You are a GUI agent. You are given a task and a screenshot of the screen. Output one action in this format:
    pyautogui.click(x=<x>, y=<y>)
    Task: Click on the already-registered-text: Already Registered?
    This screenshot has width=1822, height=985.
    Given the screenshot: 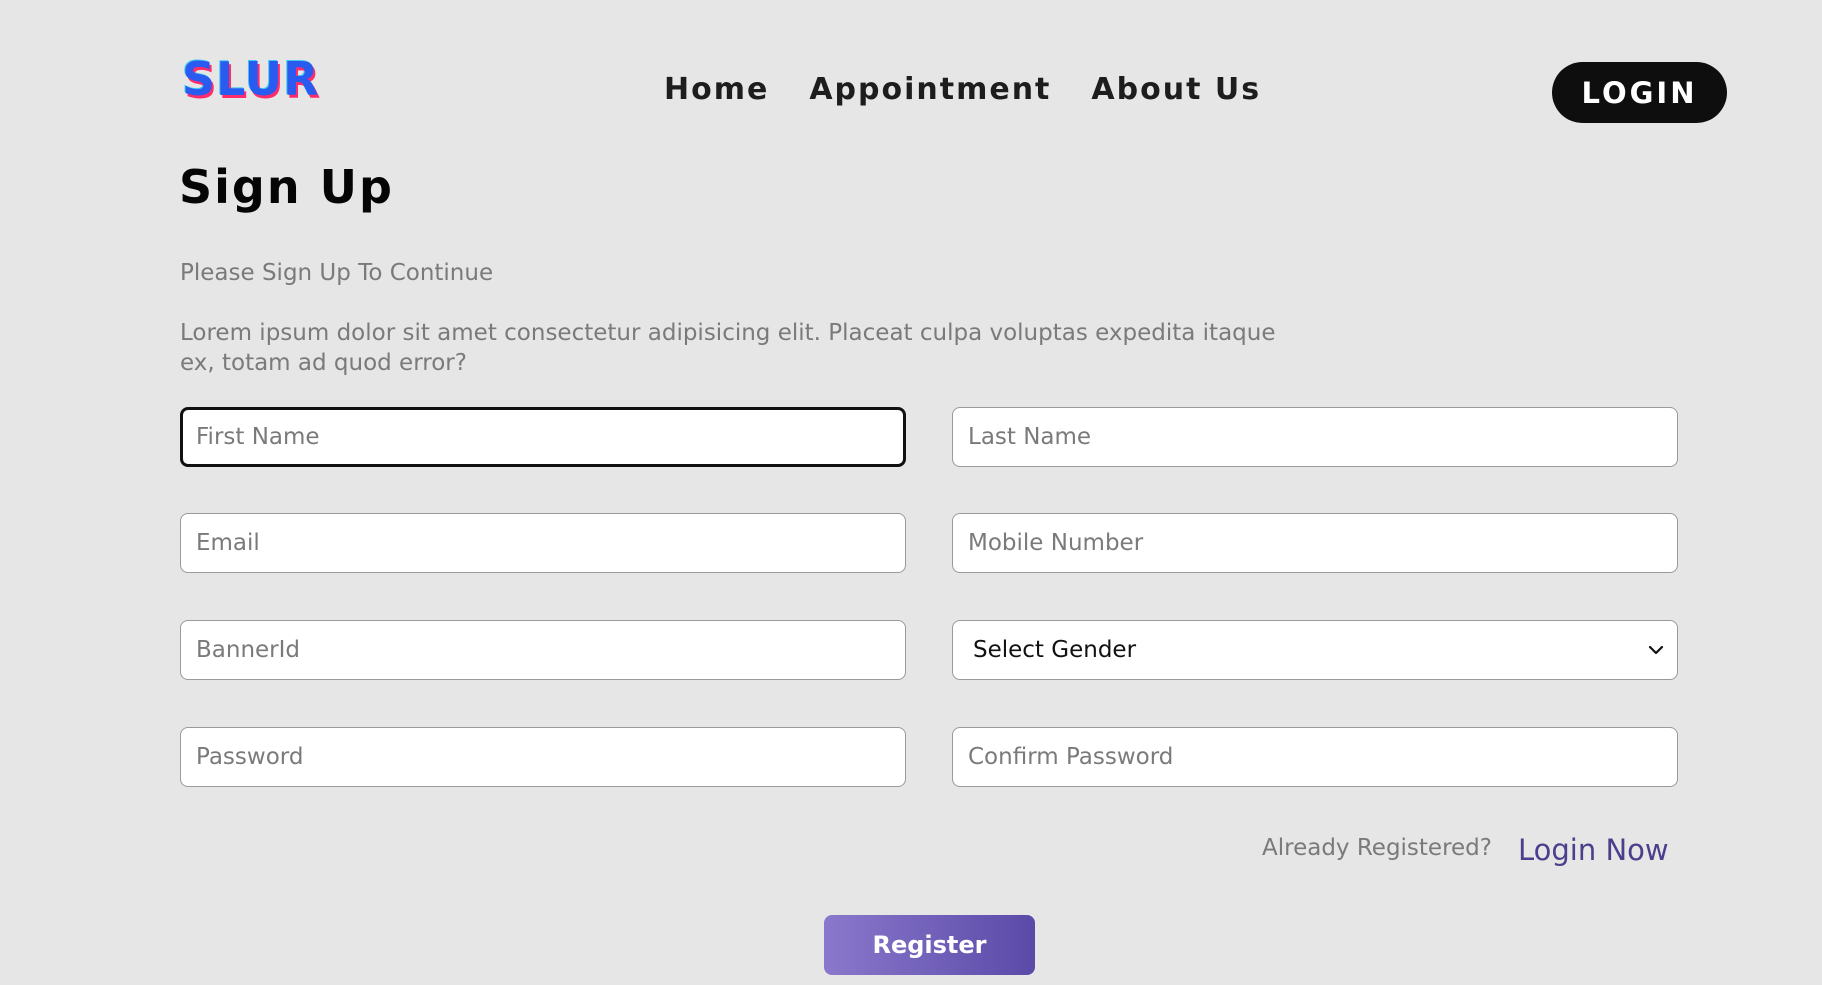 What is the action you would take?
    pyautogui.click(x=1377, y=848)
    